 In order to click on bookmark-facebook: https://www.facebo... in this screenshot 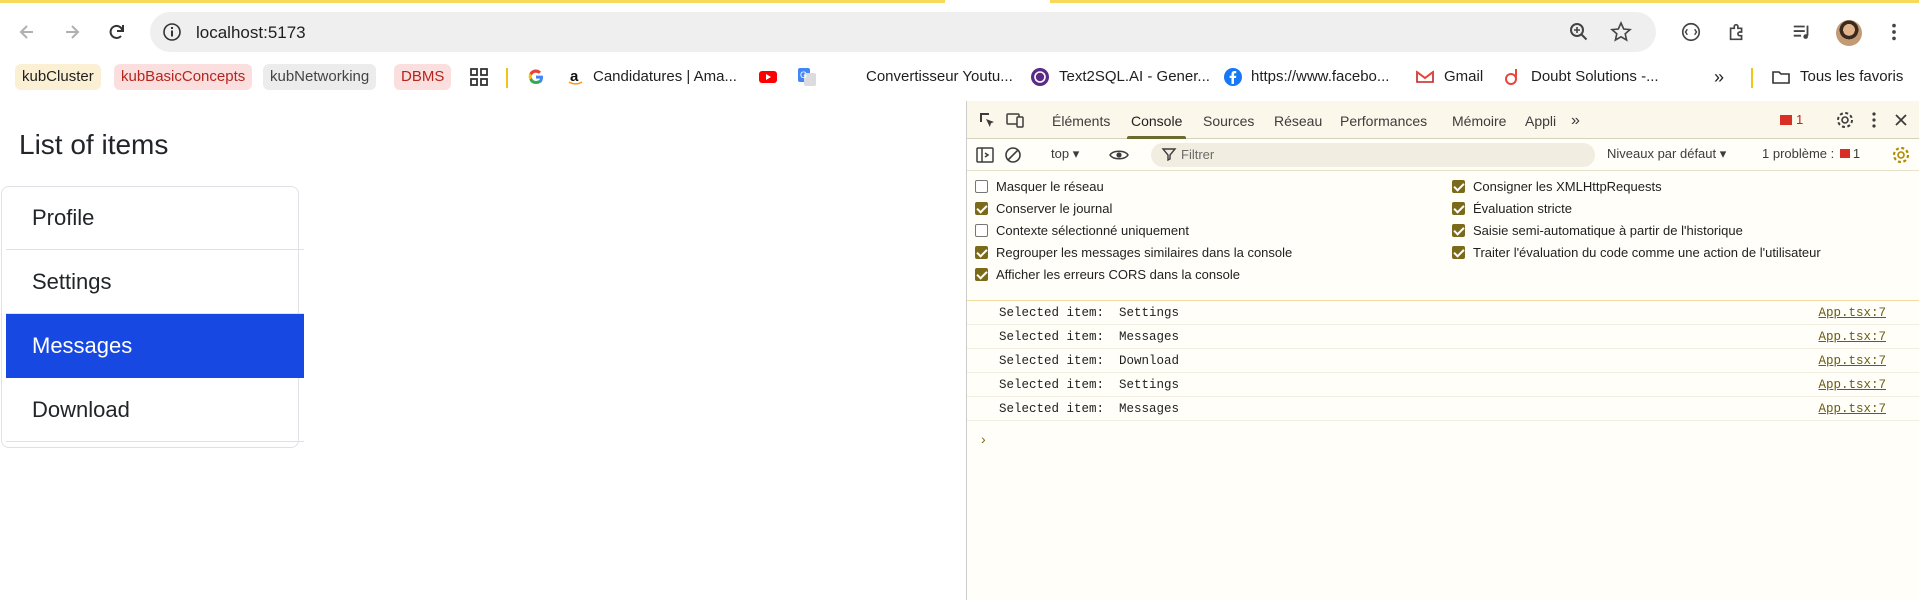, I will do `click(1320, 77)`.